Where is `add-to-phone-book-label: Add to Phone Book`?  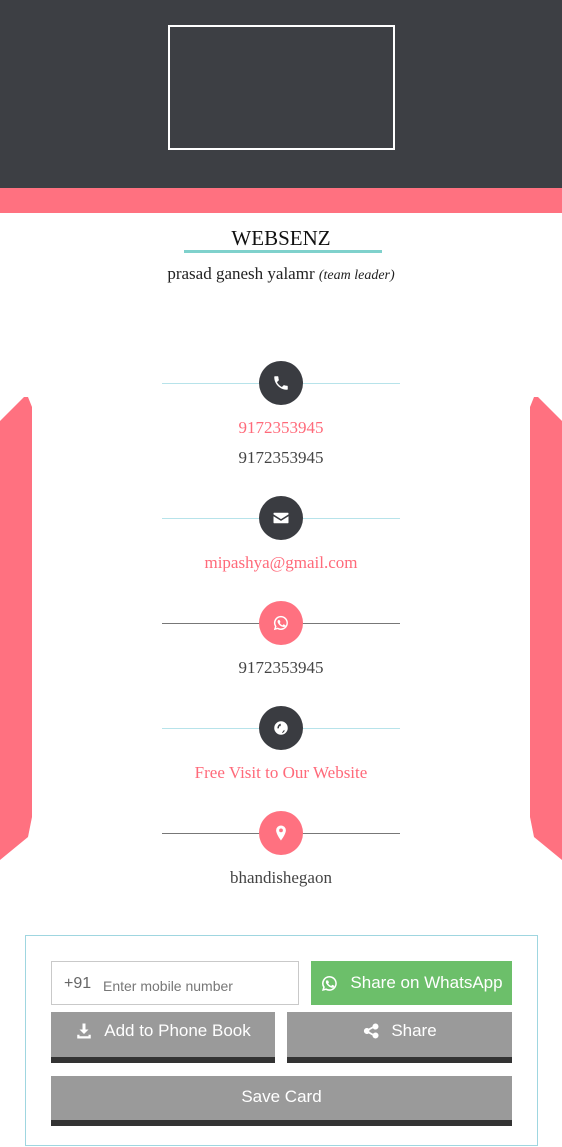 add-to-phone-book-label: Add to Phone Book is located at coordinates (177, 1030).